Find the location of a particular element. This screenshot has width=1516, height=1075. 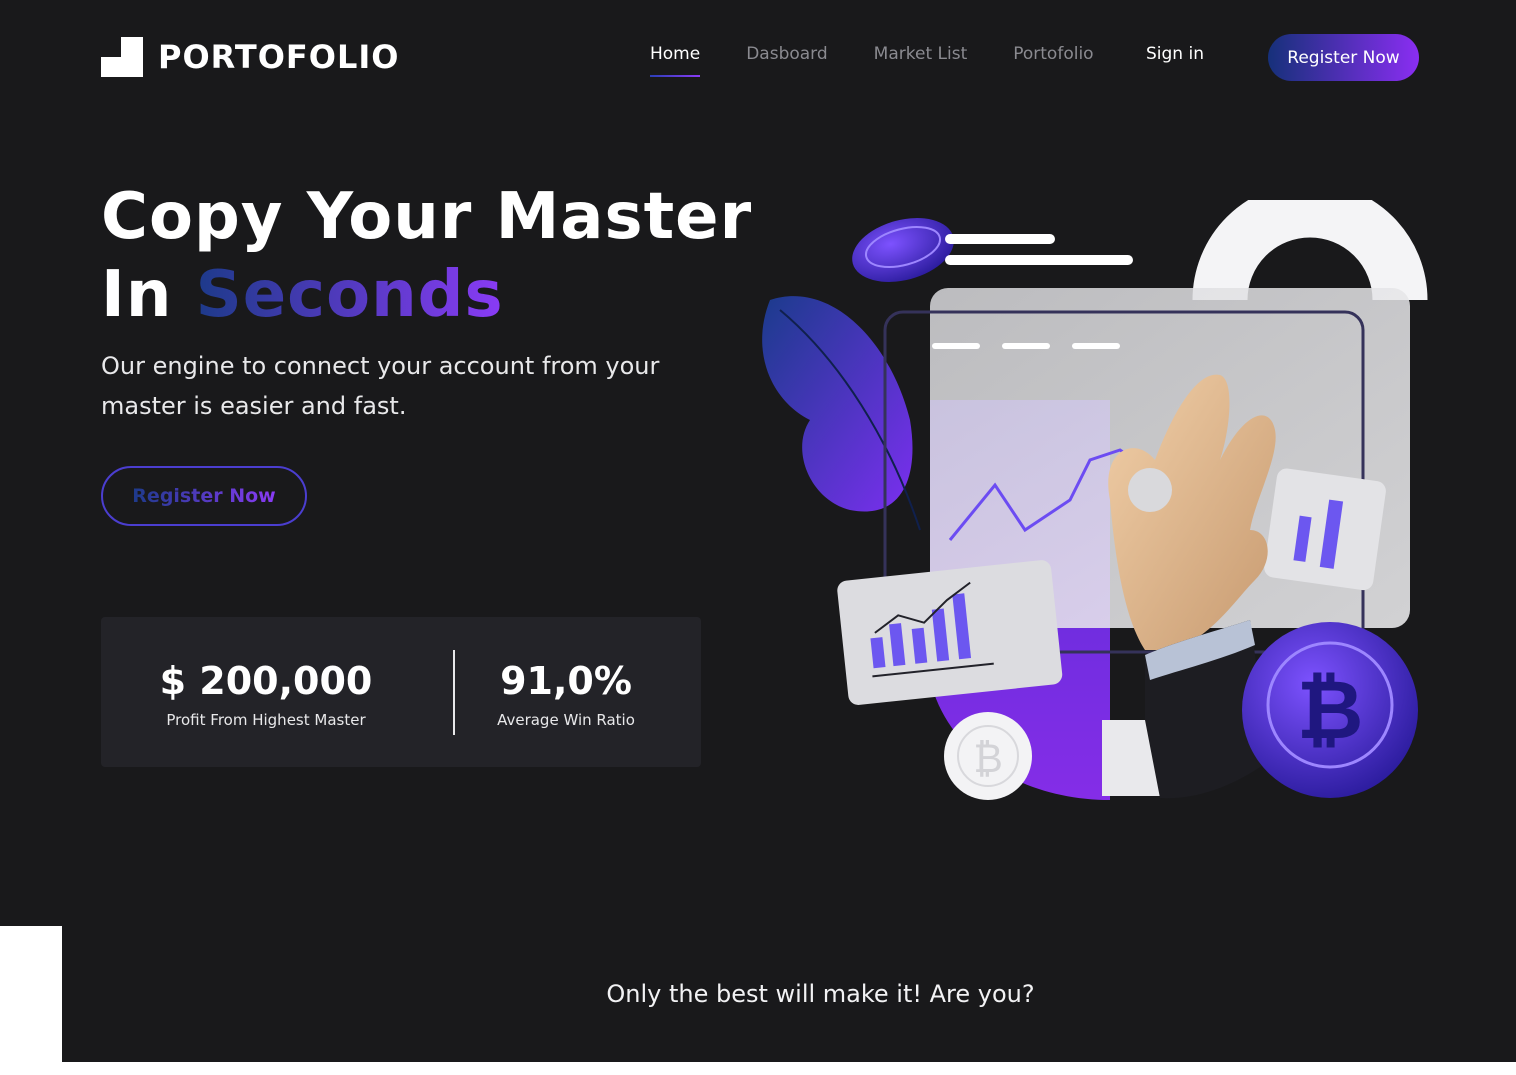

hero-title-line1: Copy Your Master is located at coordinates (427, 217).